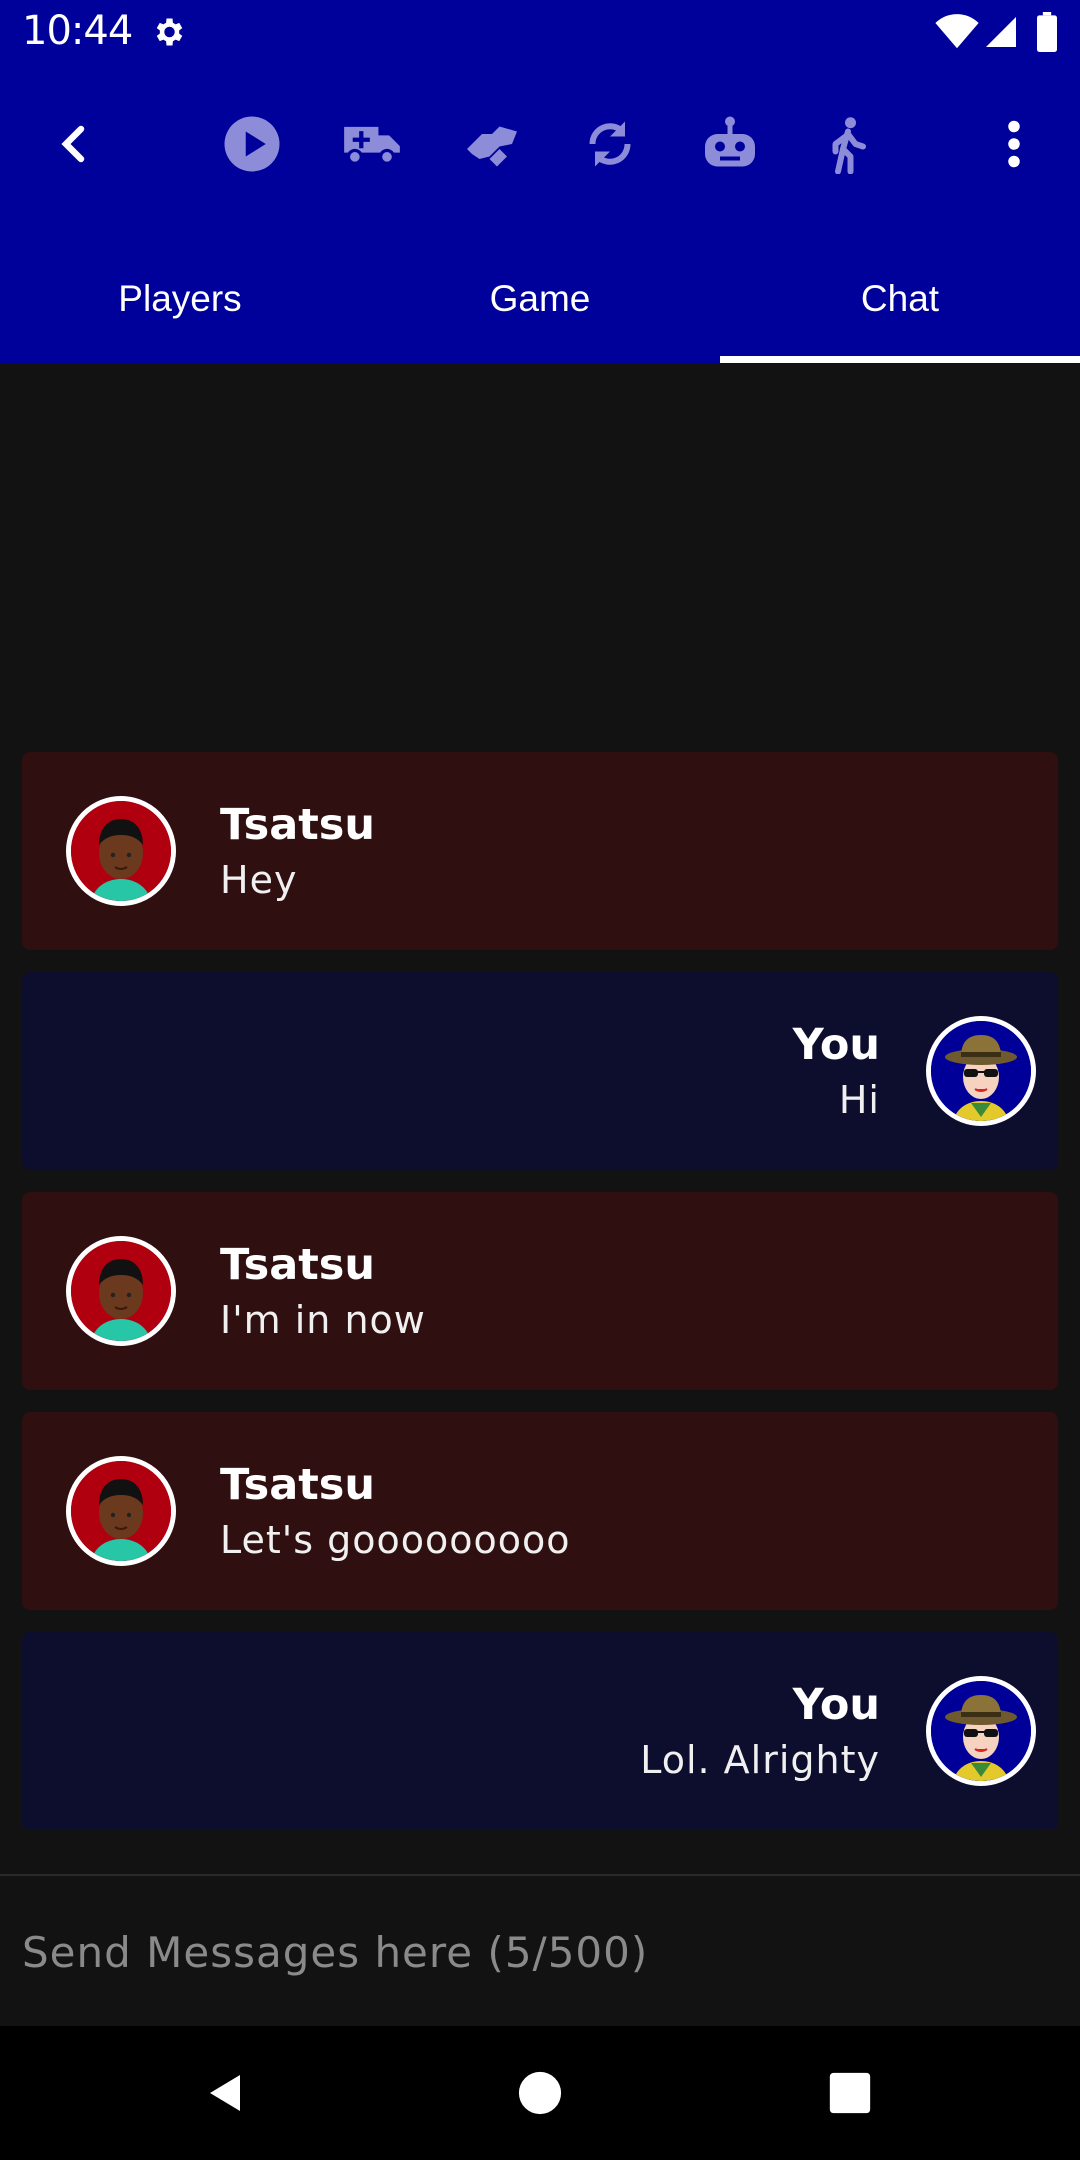 This screenshot has height=2160, width=1080. I want to click on message-text: Hey, so click(259, 880).